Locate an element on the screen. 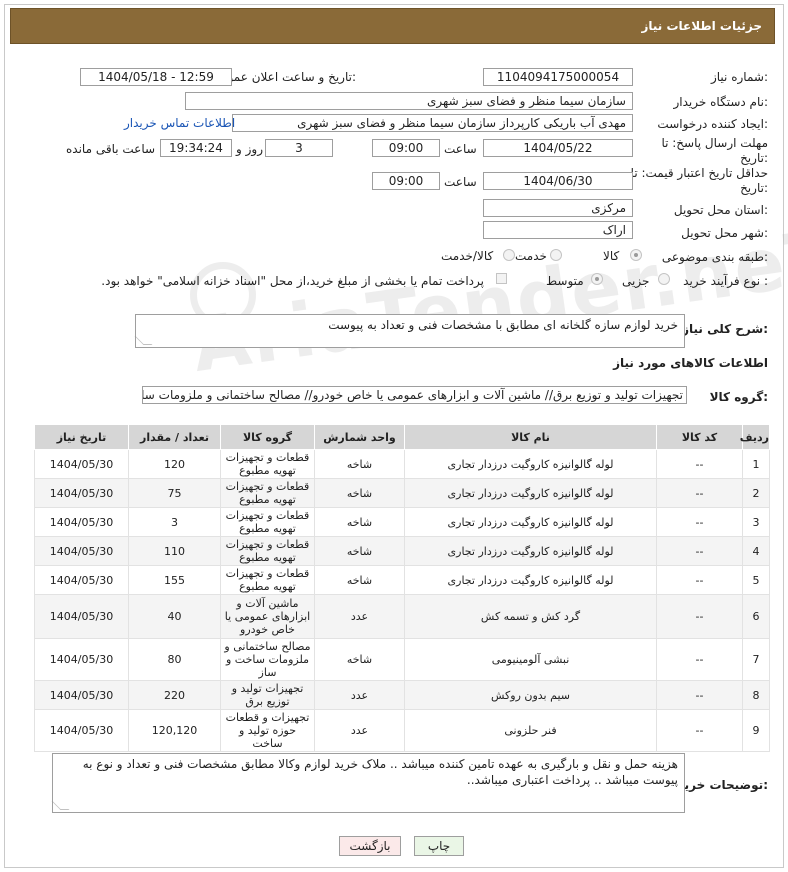  back-button: بازگشت is located at coordinates (370, 846).